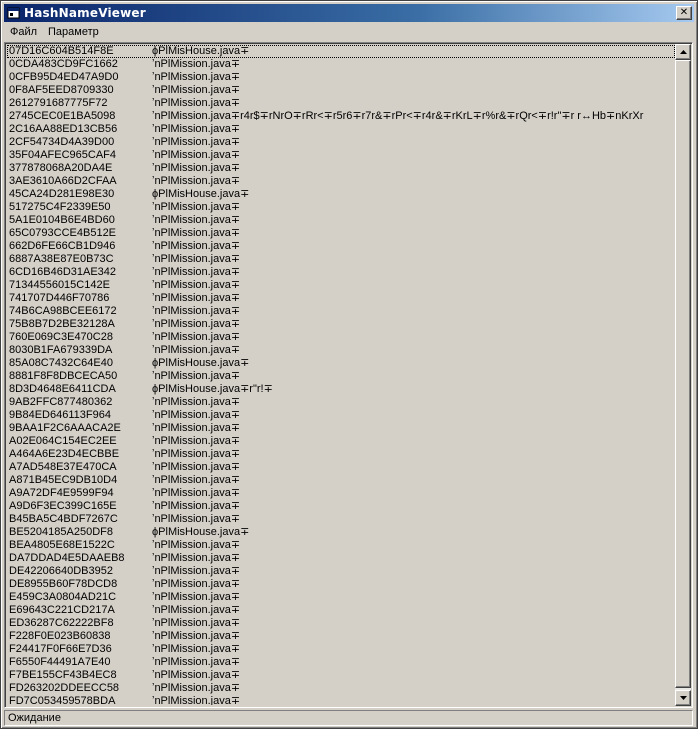 Image resolution: width=698 pixels, height=729 pixels. Describe the element at coordinates (341, 64) in the screenshot. I see `list-item: 0CDA483CD9FC1662 ʼnPlMission.java∓` at that location.